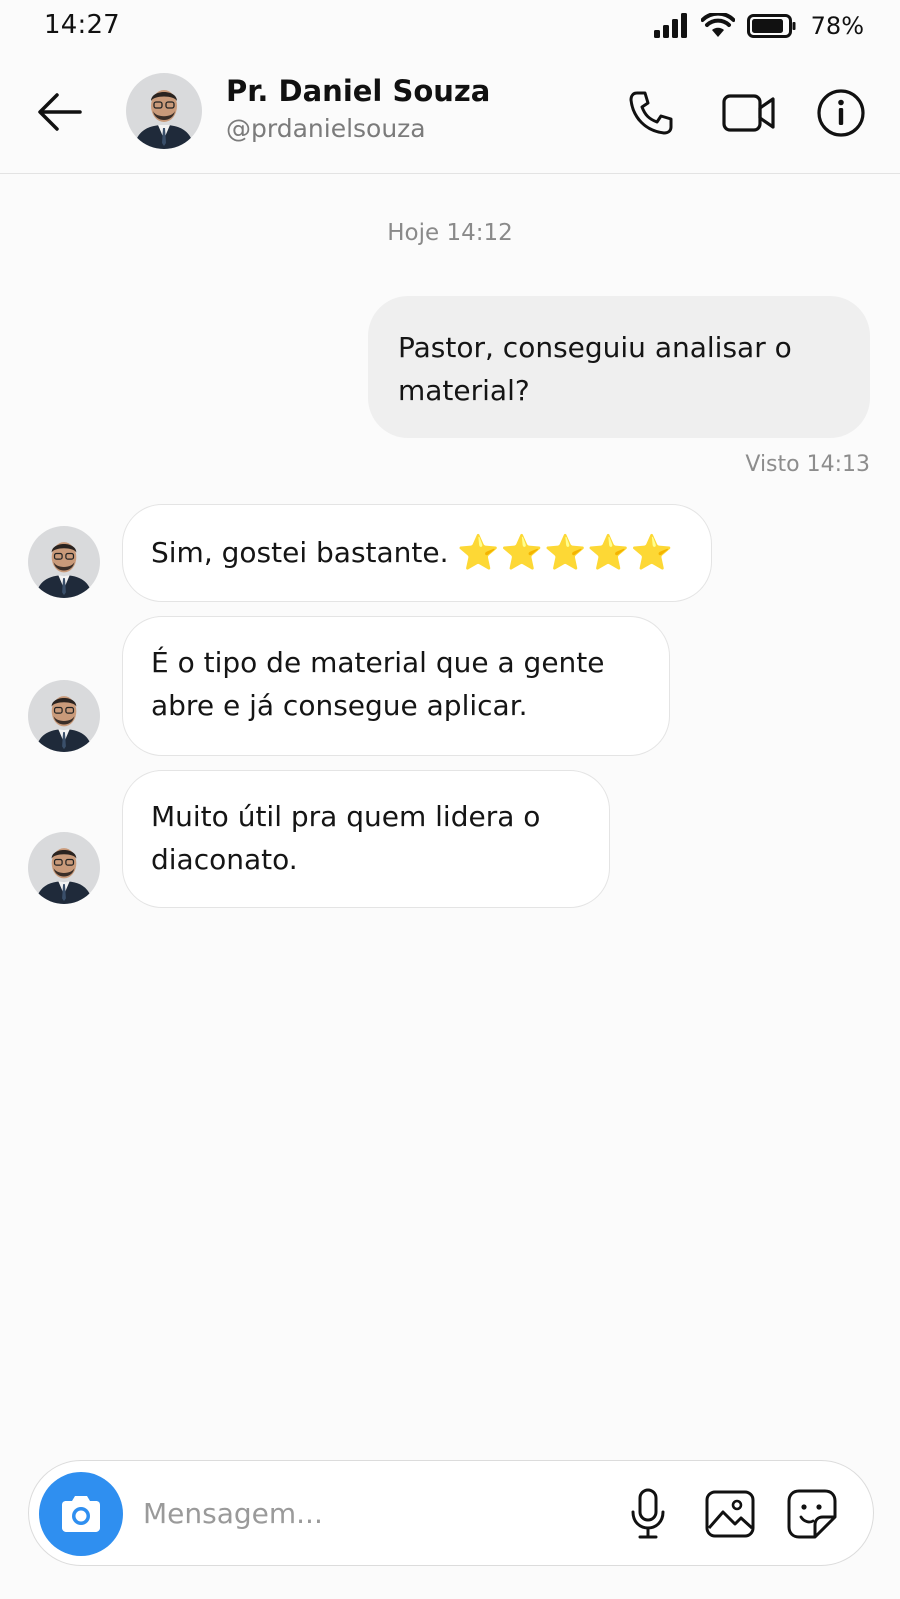 The height and width of the screenshot is (1599, 900). I want to click on microphone-icon, so click(648, 1513).